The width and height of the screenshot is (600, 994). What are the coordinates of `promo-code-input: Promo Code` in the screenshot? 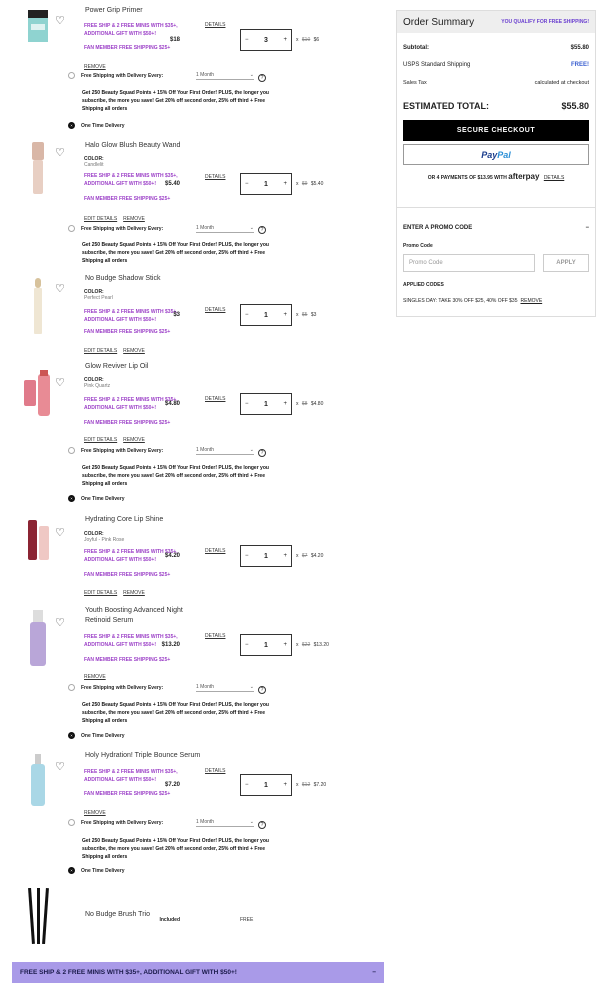 It's located at (469, 263).